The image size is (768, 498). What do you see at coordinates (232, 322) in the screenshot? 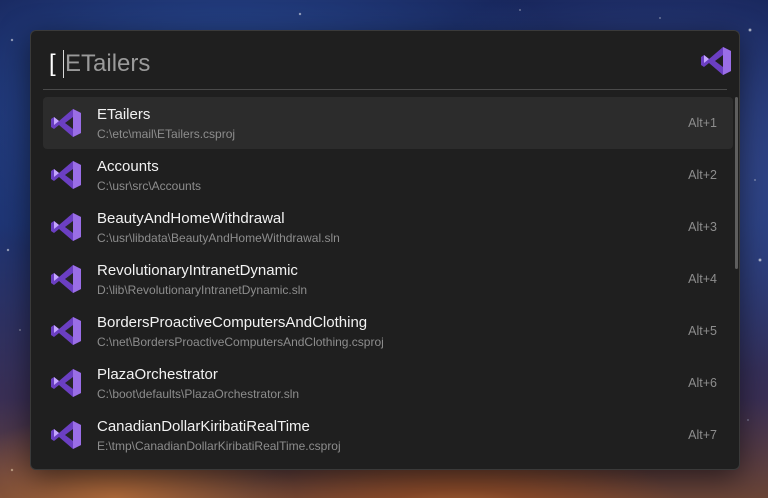
I see `result-name: BordersProactiveComputersAndClothing` at bounding box center [232, 322].